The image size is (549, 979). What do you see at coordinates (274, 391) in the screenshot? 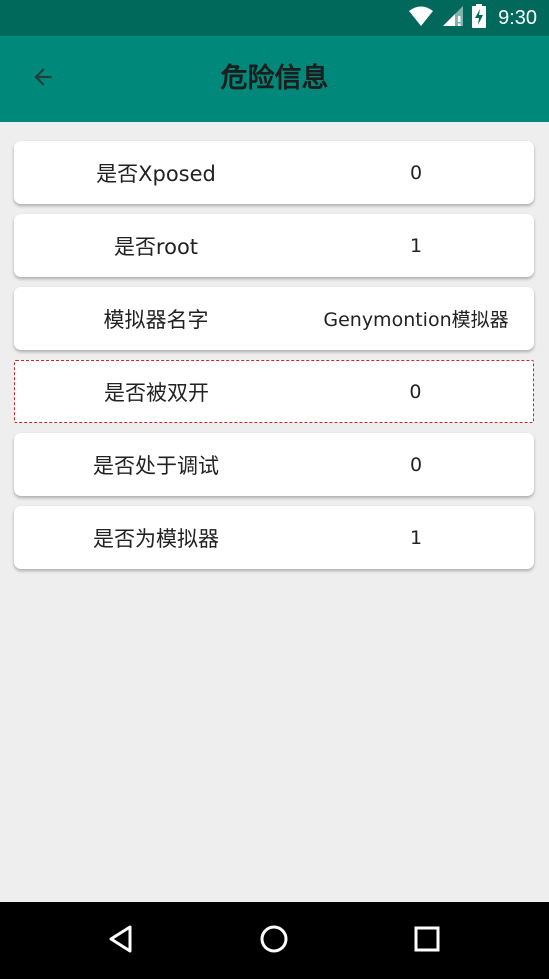
I see `list-item: 是否被双开 0` at bounding box center [274, 391].